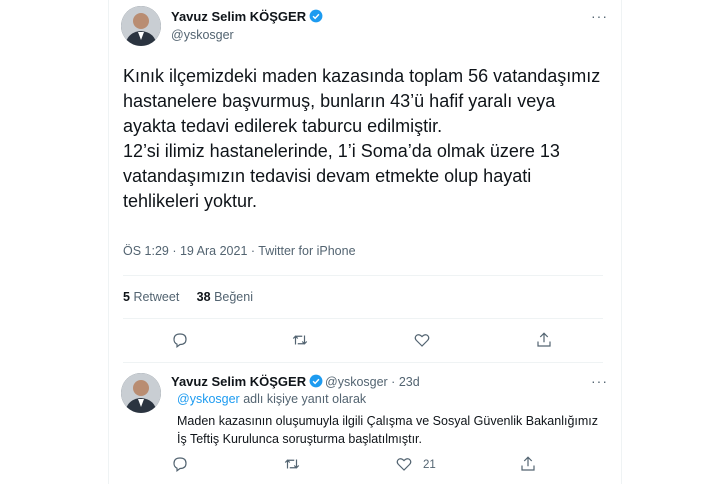 Image resolution: width=726 pixels, height=484 pixels. I want to click on retweets-label: Retweet, so click(156, 297).